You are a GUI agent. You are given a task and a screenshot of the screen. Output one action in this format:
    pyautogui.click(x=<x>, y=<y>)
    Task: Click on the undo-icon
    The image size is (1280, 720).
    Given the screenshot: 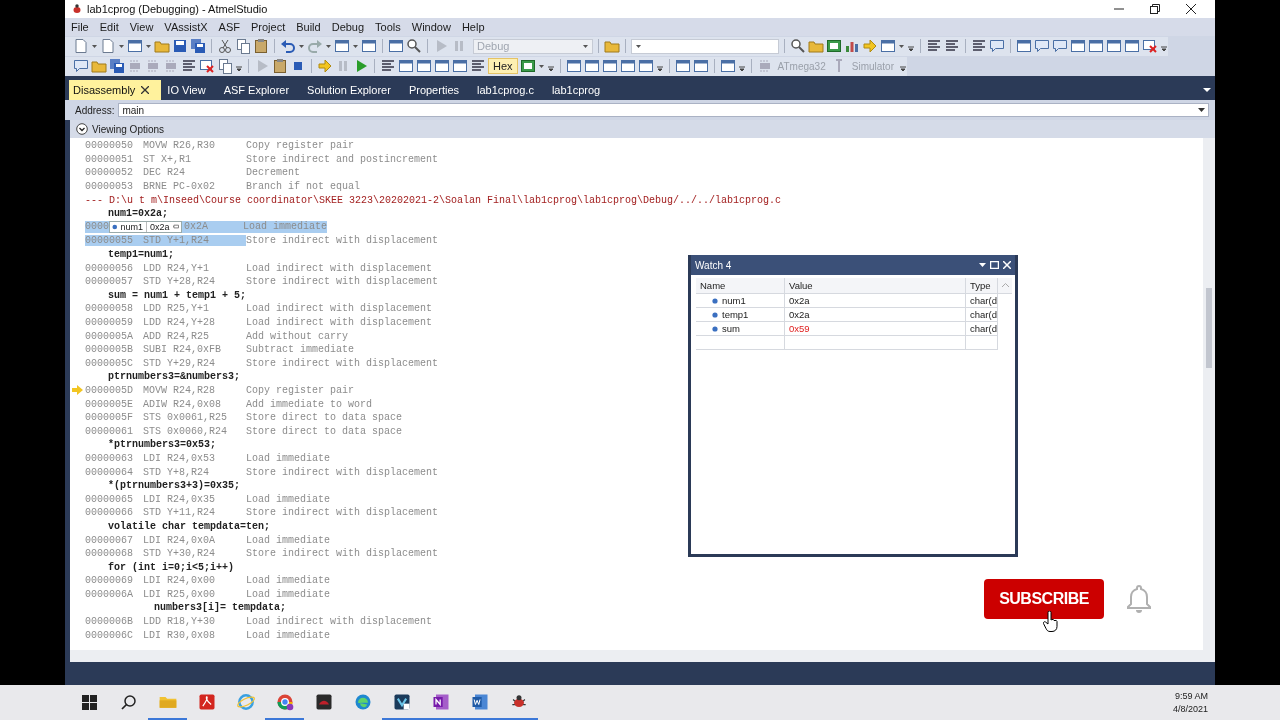 What is the action you would take?
    pyautogui.click(x=288, y=46)
    